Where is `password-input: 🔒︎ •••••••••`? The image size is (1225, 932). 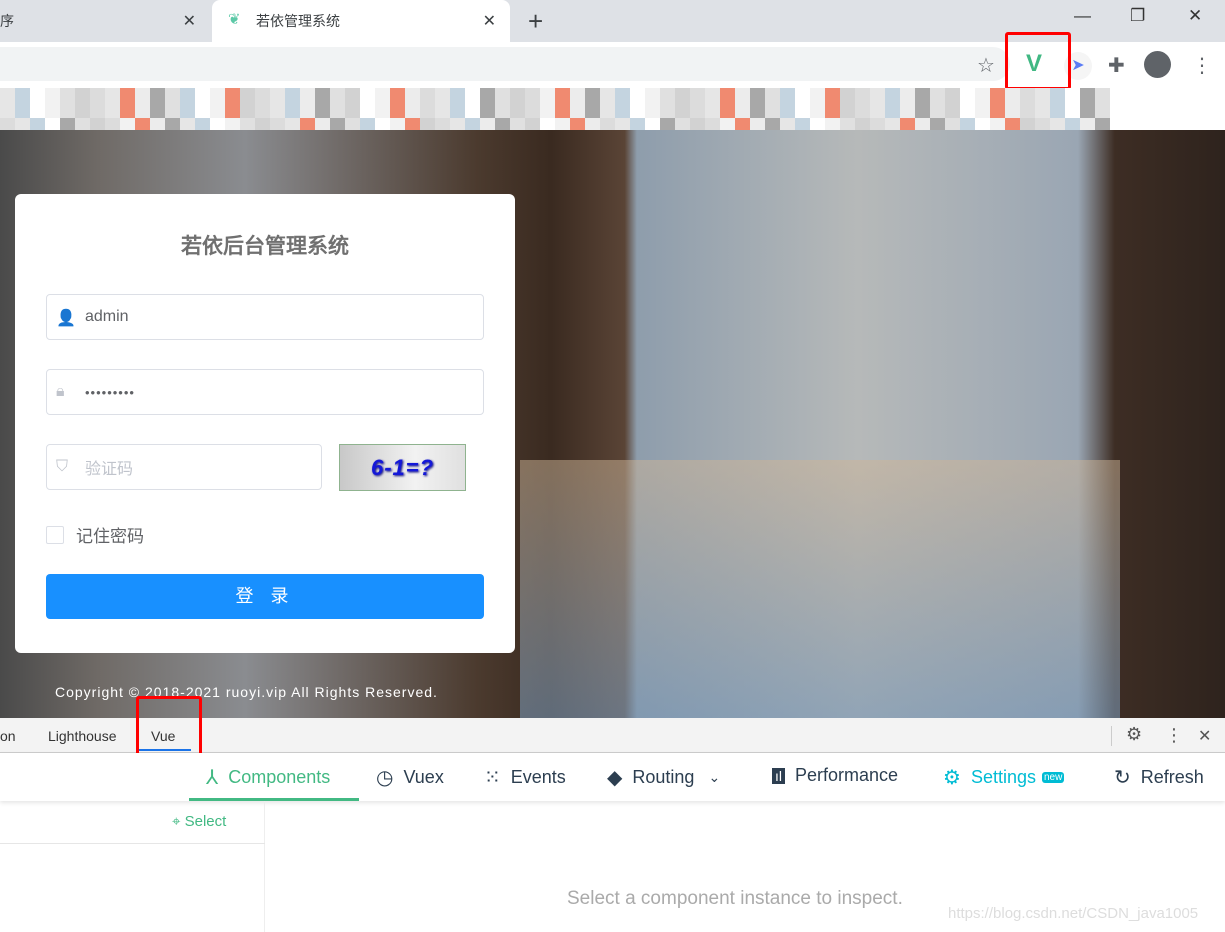
password-input: 🔒︎ ••••••••• is located at coordinates (265, 392).